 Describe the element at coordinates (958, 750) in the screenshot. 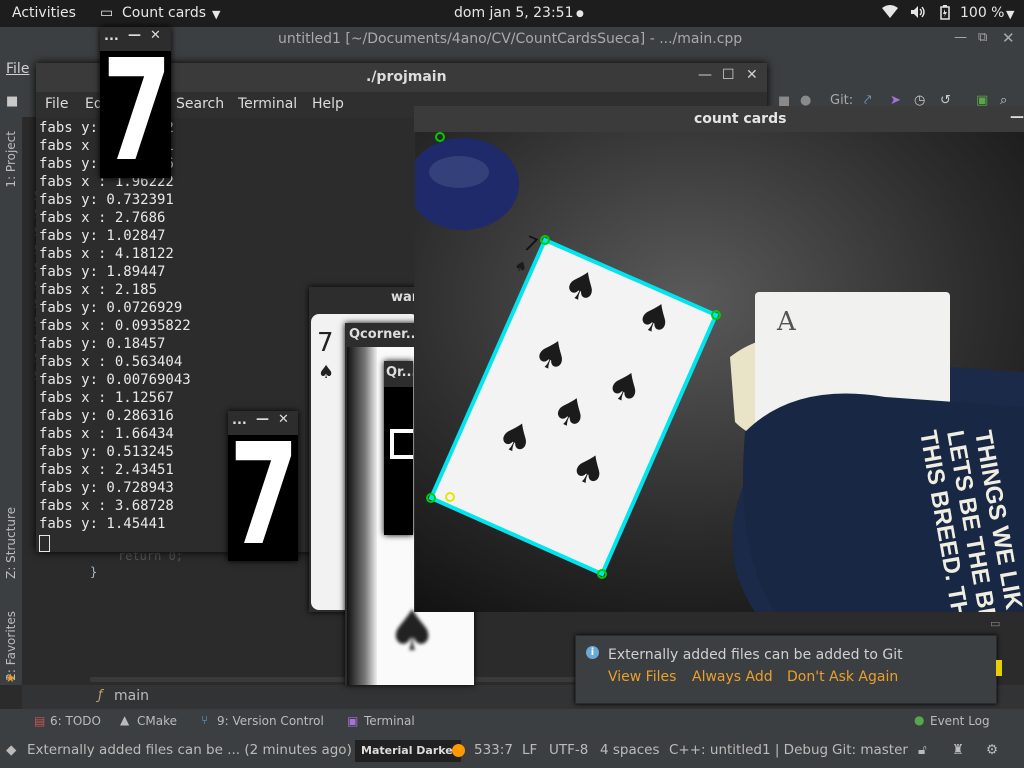

I see `inspector-icon: ♜` at that location.